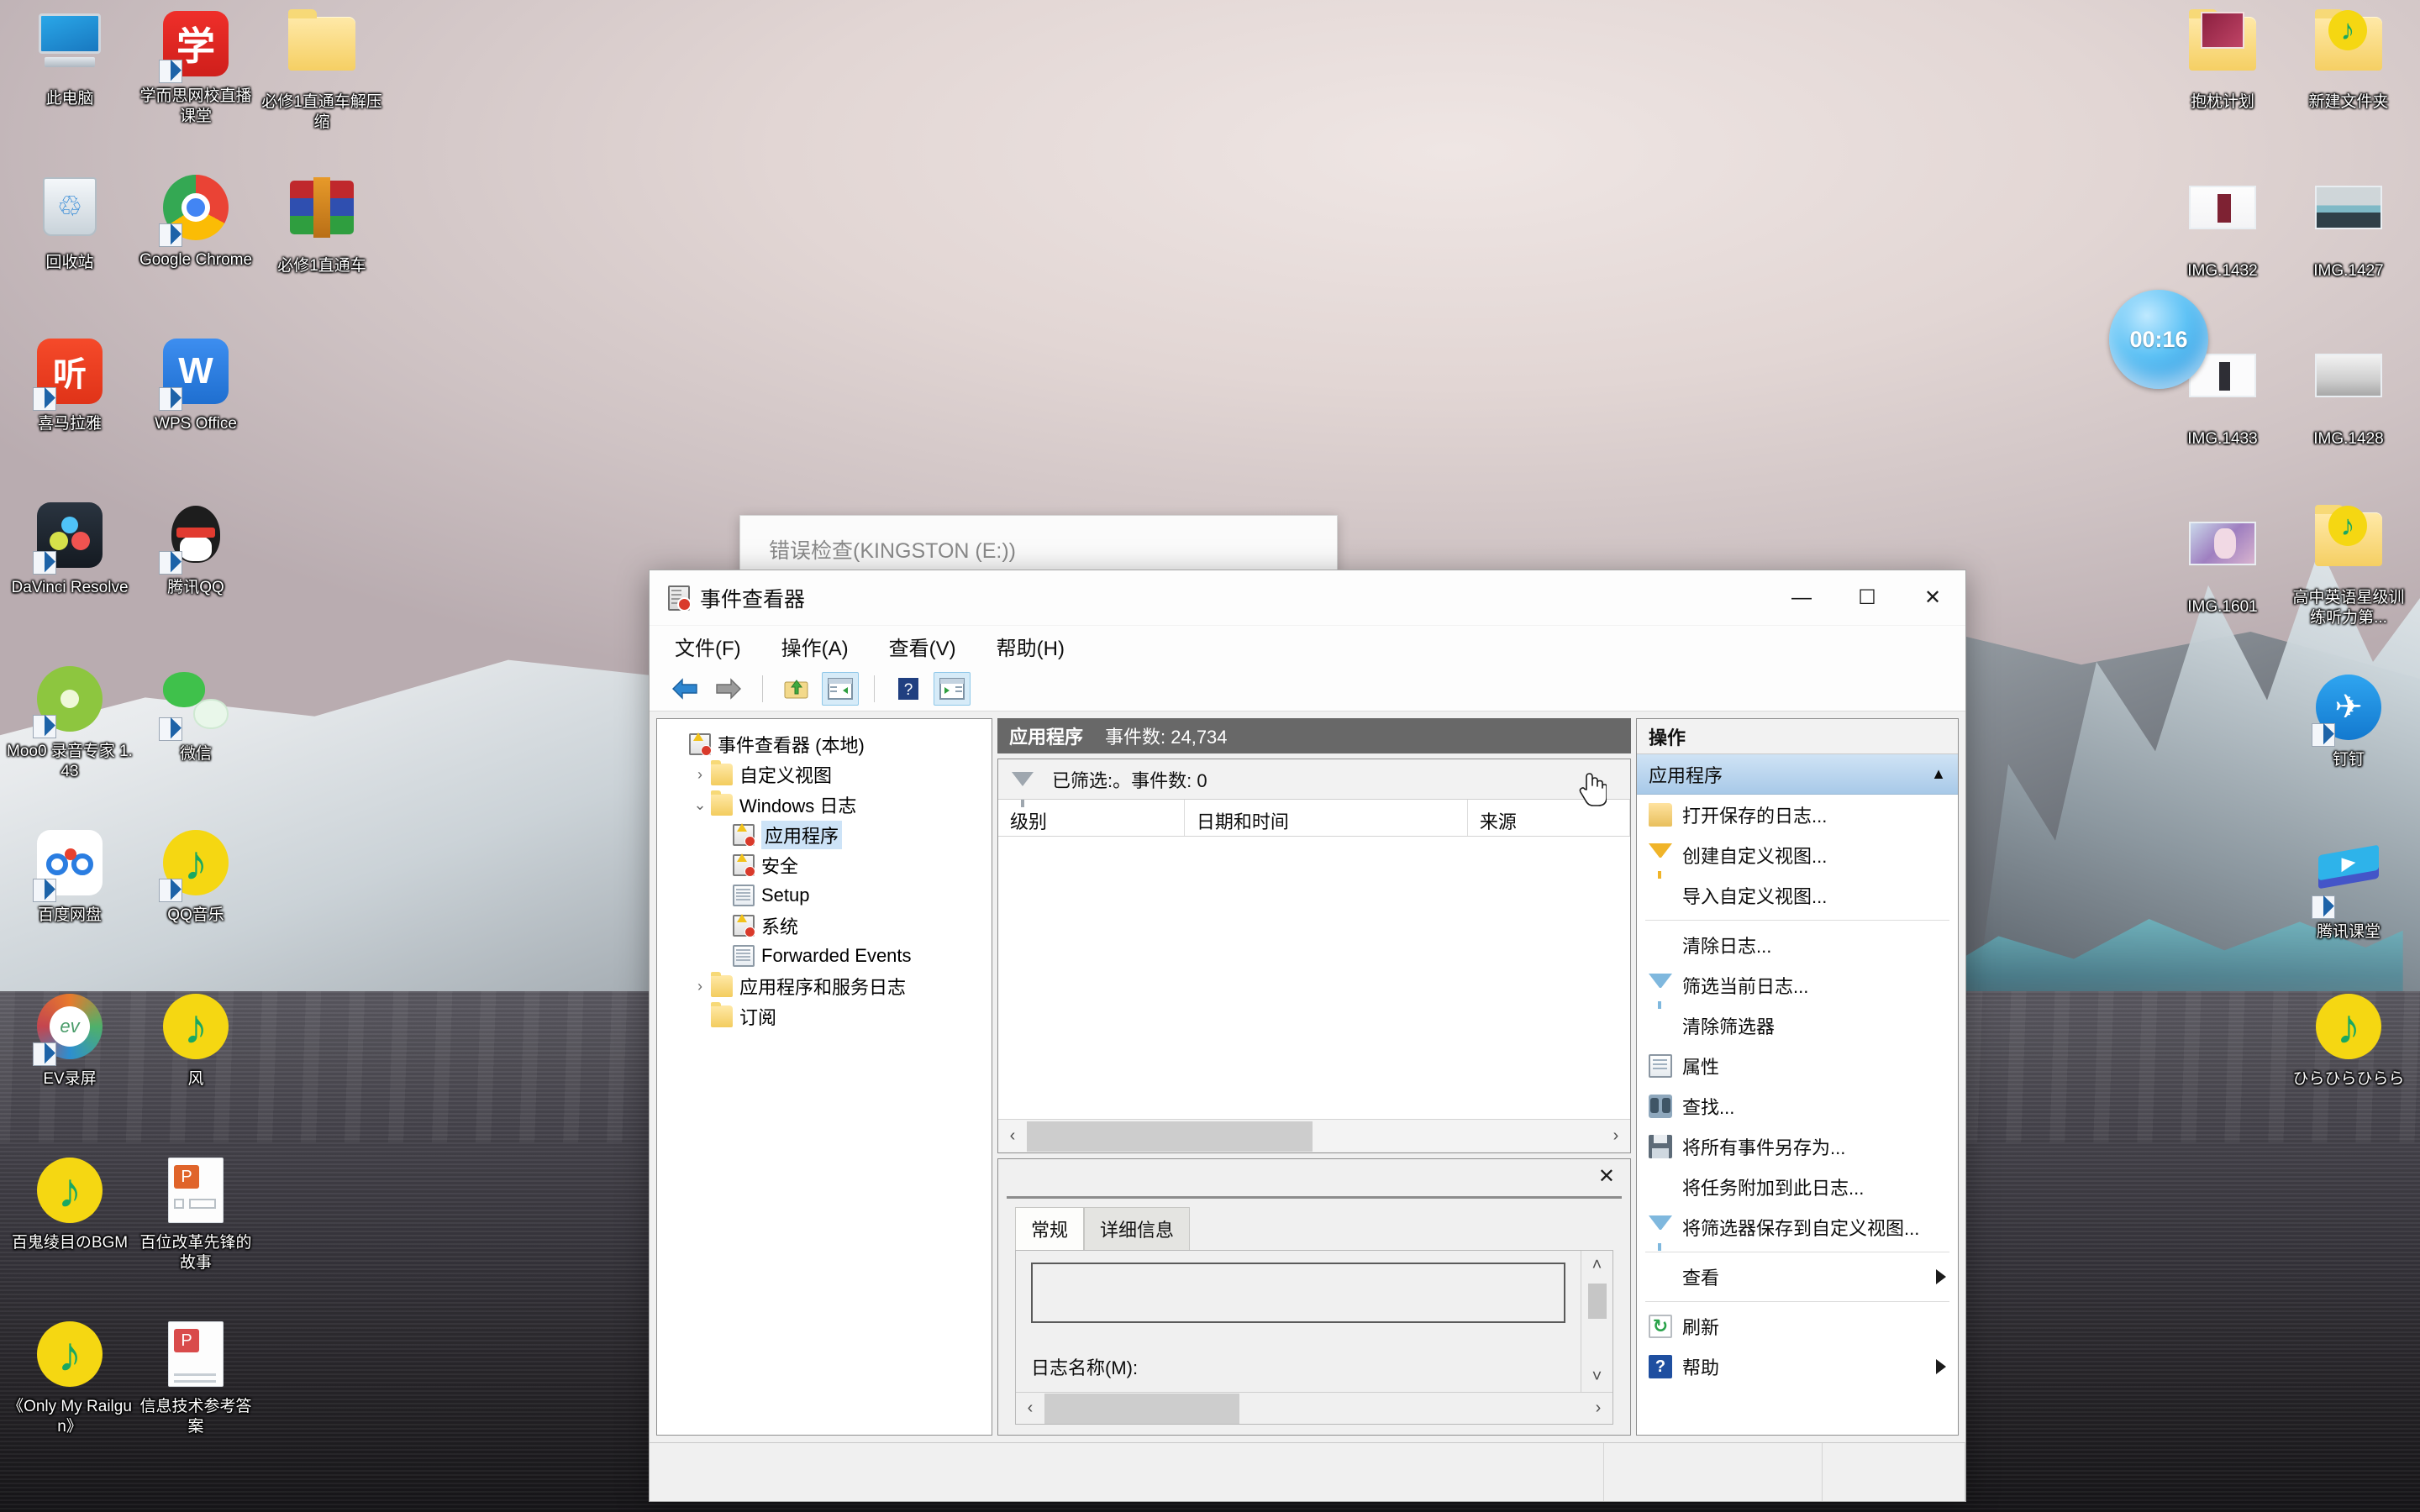  What do you see at coordinates (1315, 1228) in the screenshot?
I see `detail-tabs: 常规 详细信息` at bounding box center [1315, 1228].